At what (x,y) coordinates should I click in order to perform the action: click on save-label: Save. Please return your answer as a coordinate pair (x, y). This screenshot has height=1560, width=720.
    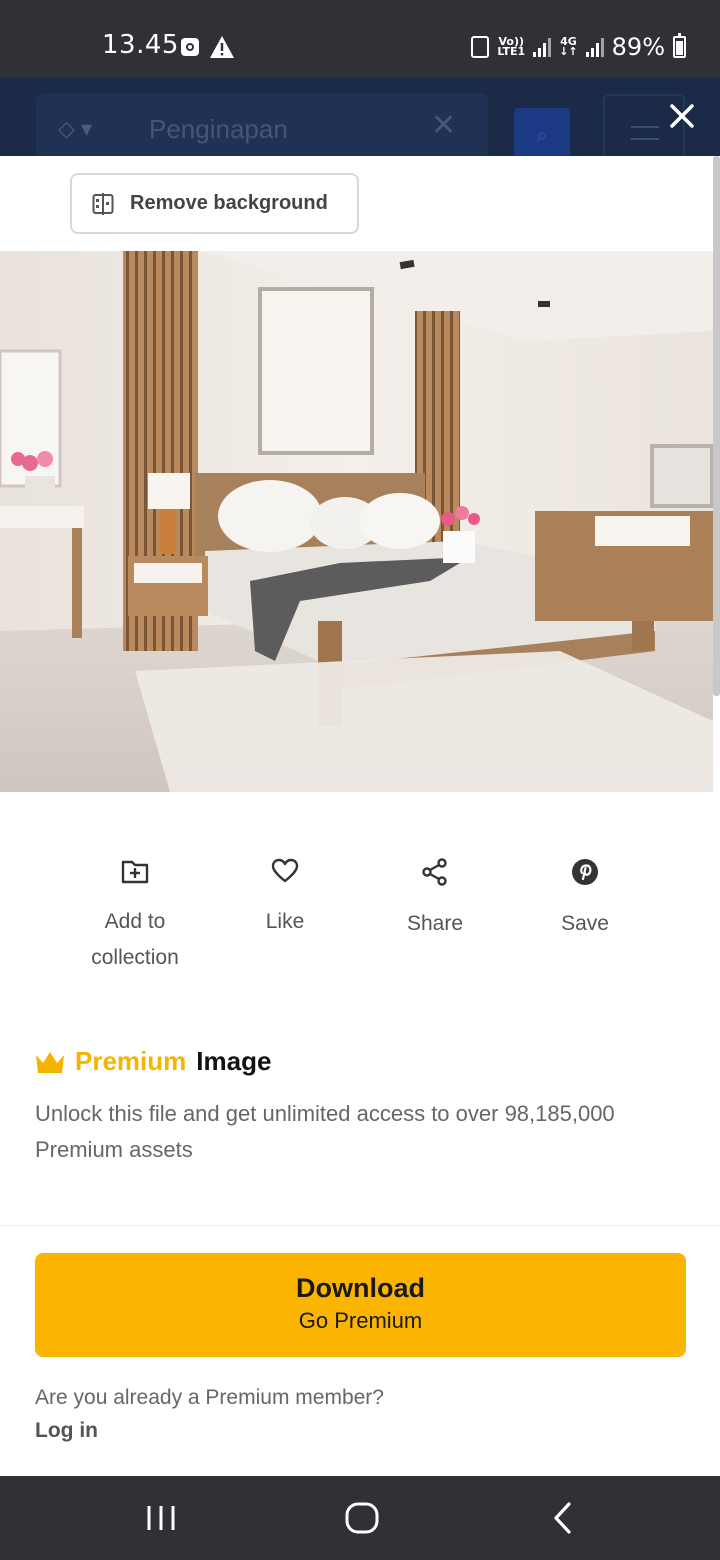
    Looking at the image, I should click on (585, 923).